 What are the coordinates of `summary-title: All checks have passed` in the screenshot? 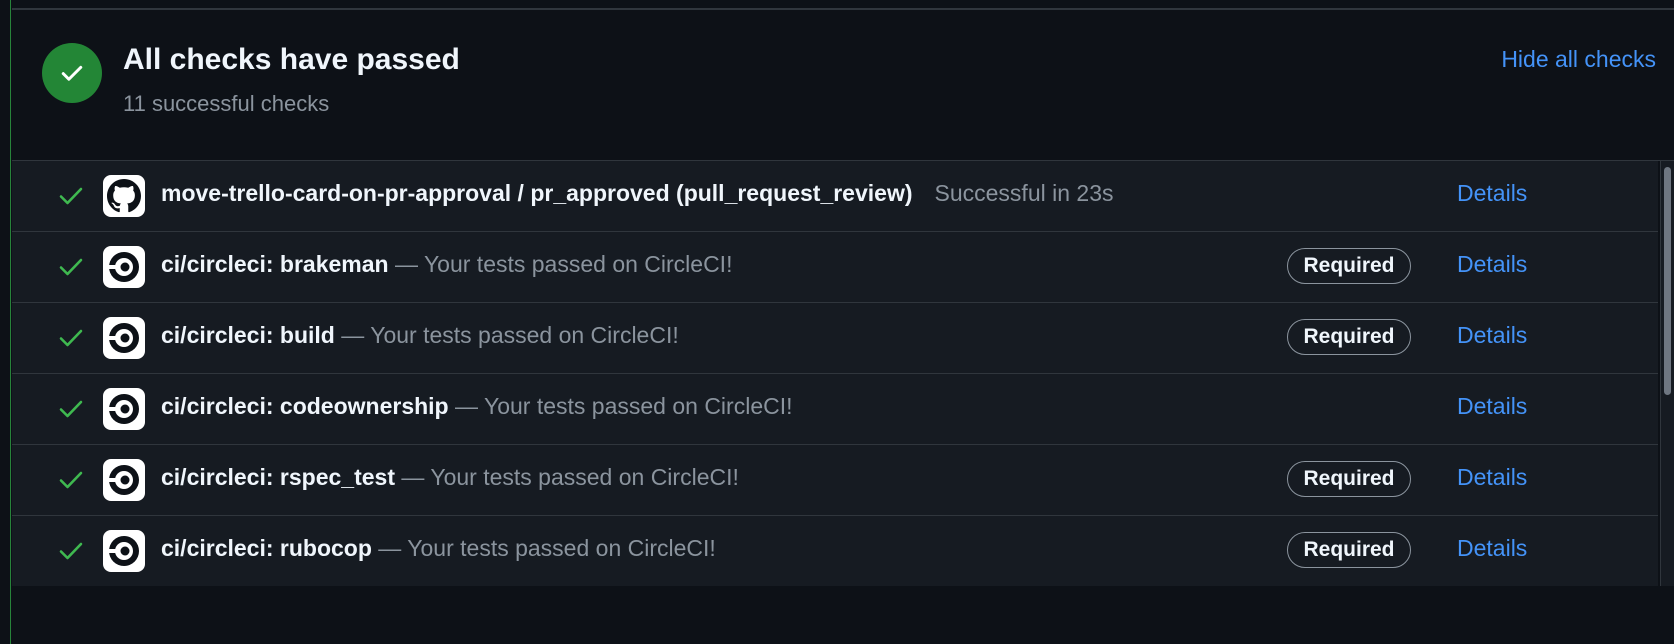 It's located at (291, 59).